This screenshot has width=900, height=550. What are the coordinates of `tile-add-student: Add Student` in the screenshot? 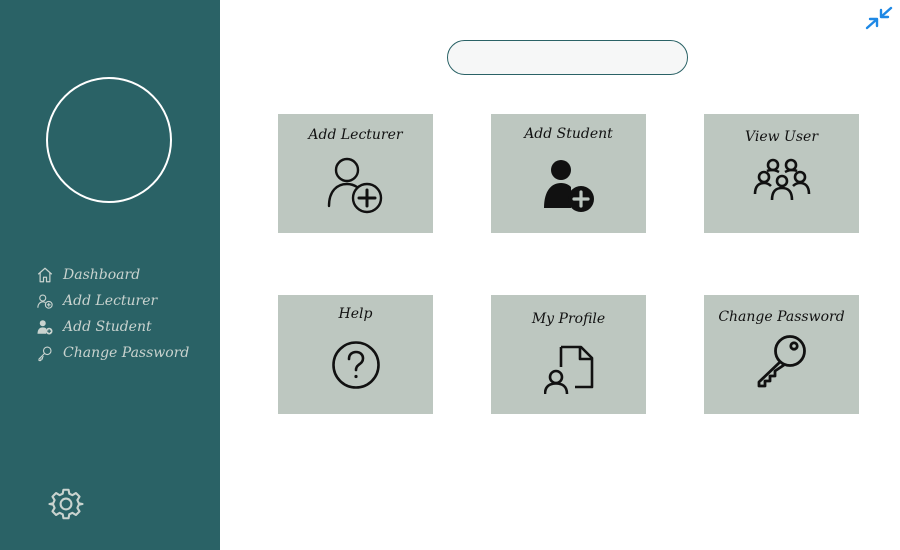 It's located at (568, 173).